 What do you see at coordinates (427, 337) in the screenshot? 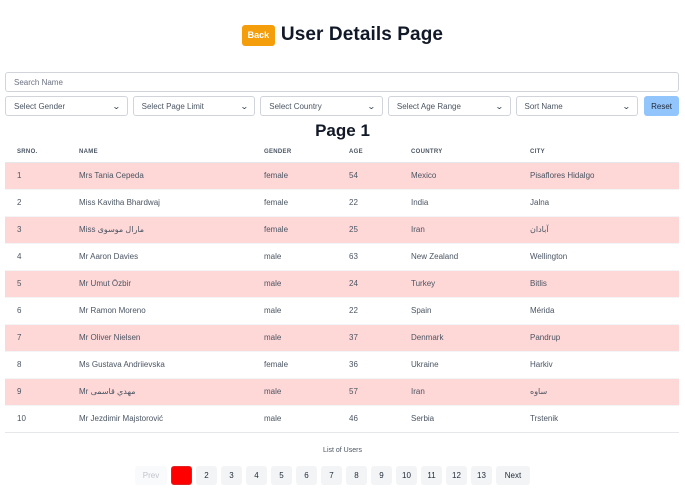
I see `cell-country: Denmark` at bounding box center [427, 337].